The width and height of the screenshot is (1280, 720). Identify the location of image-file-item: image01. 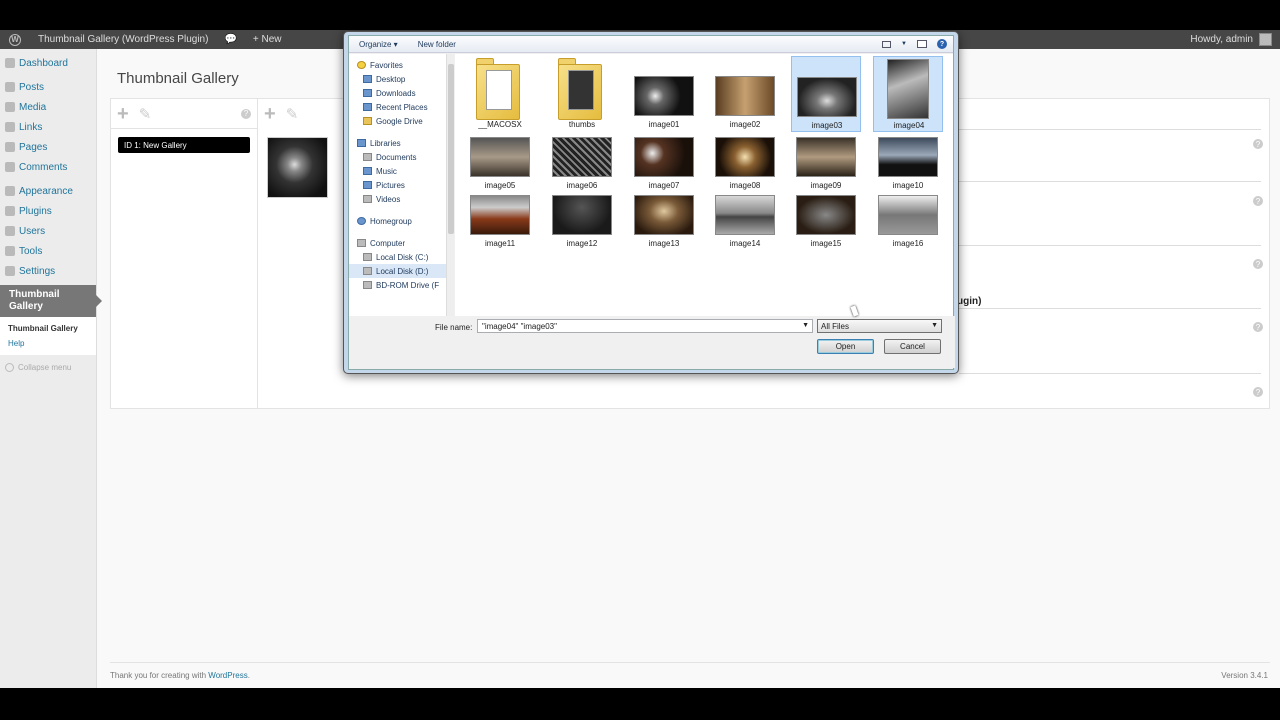
(664, 94).